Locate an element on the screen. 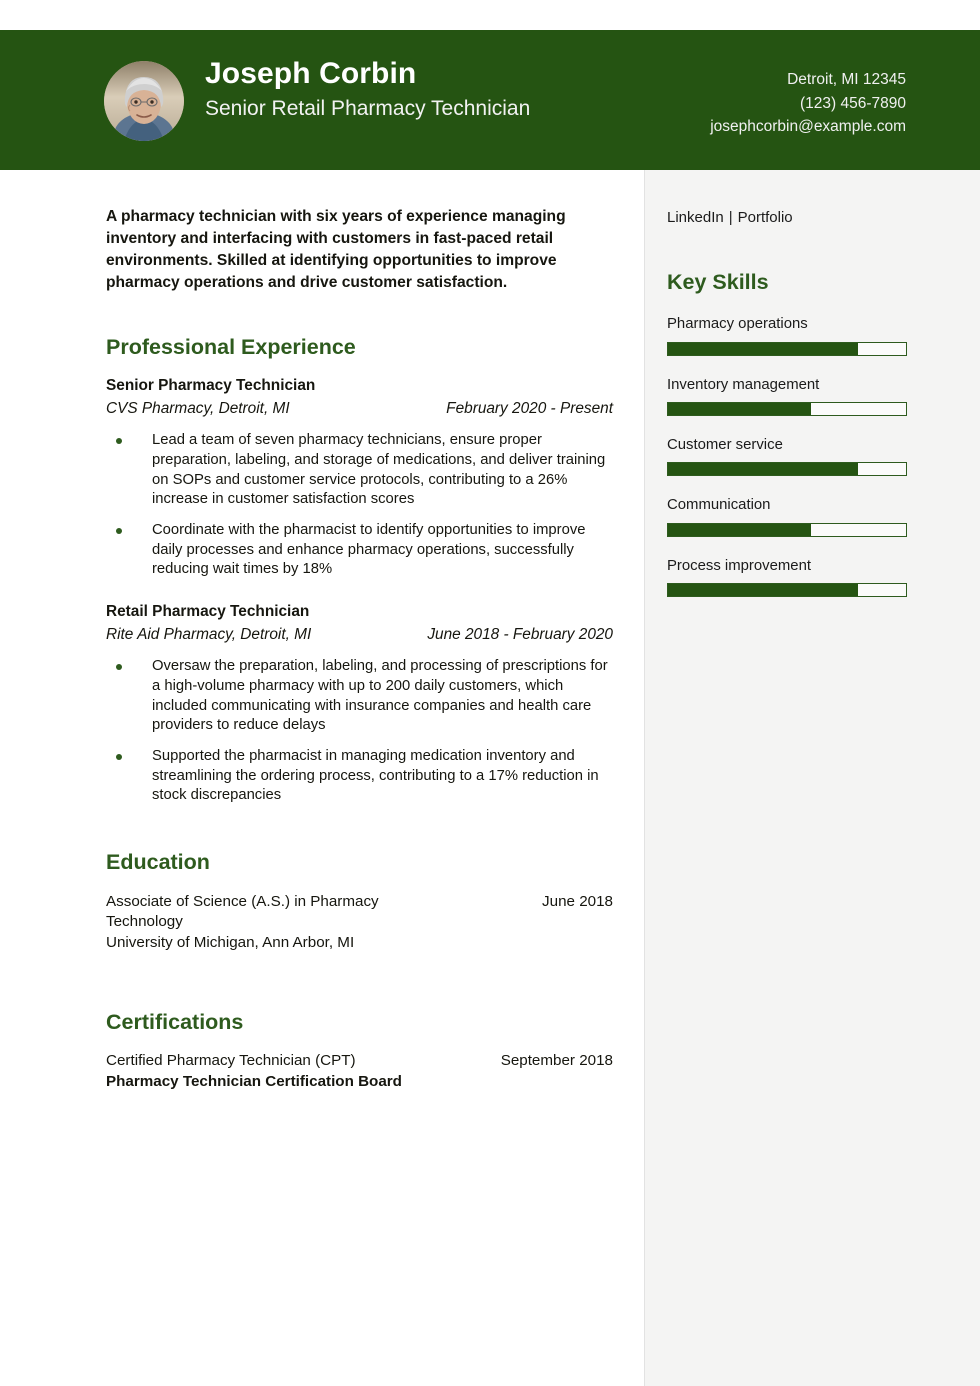  skill-label: Pharmacy operations is located at coordinates (737, 324).